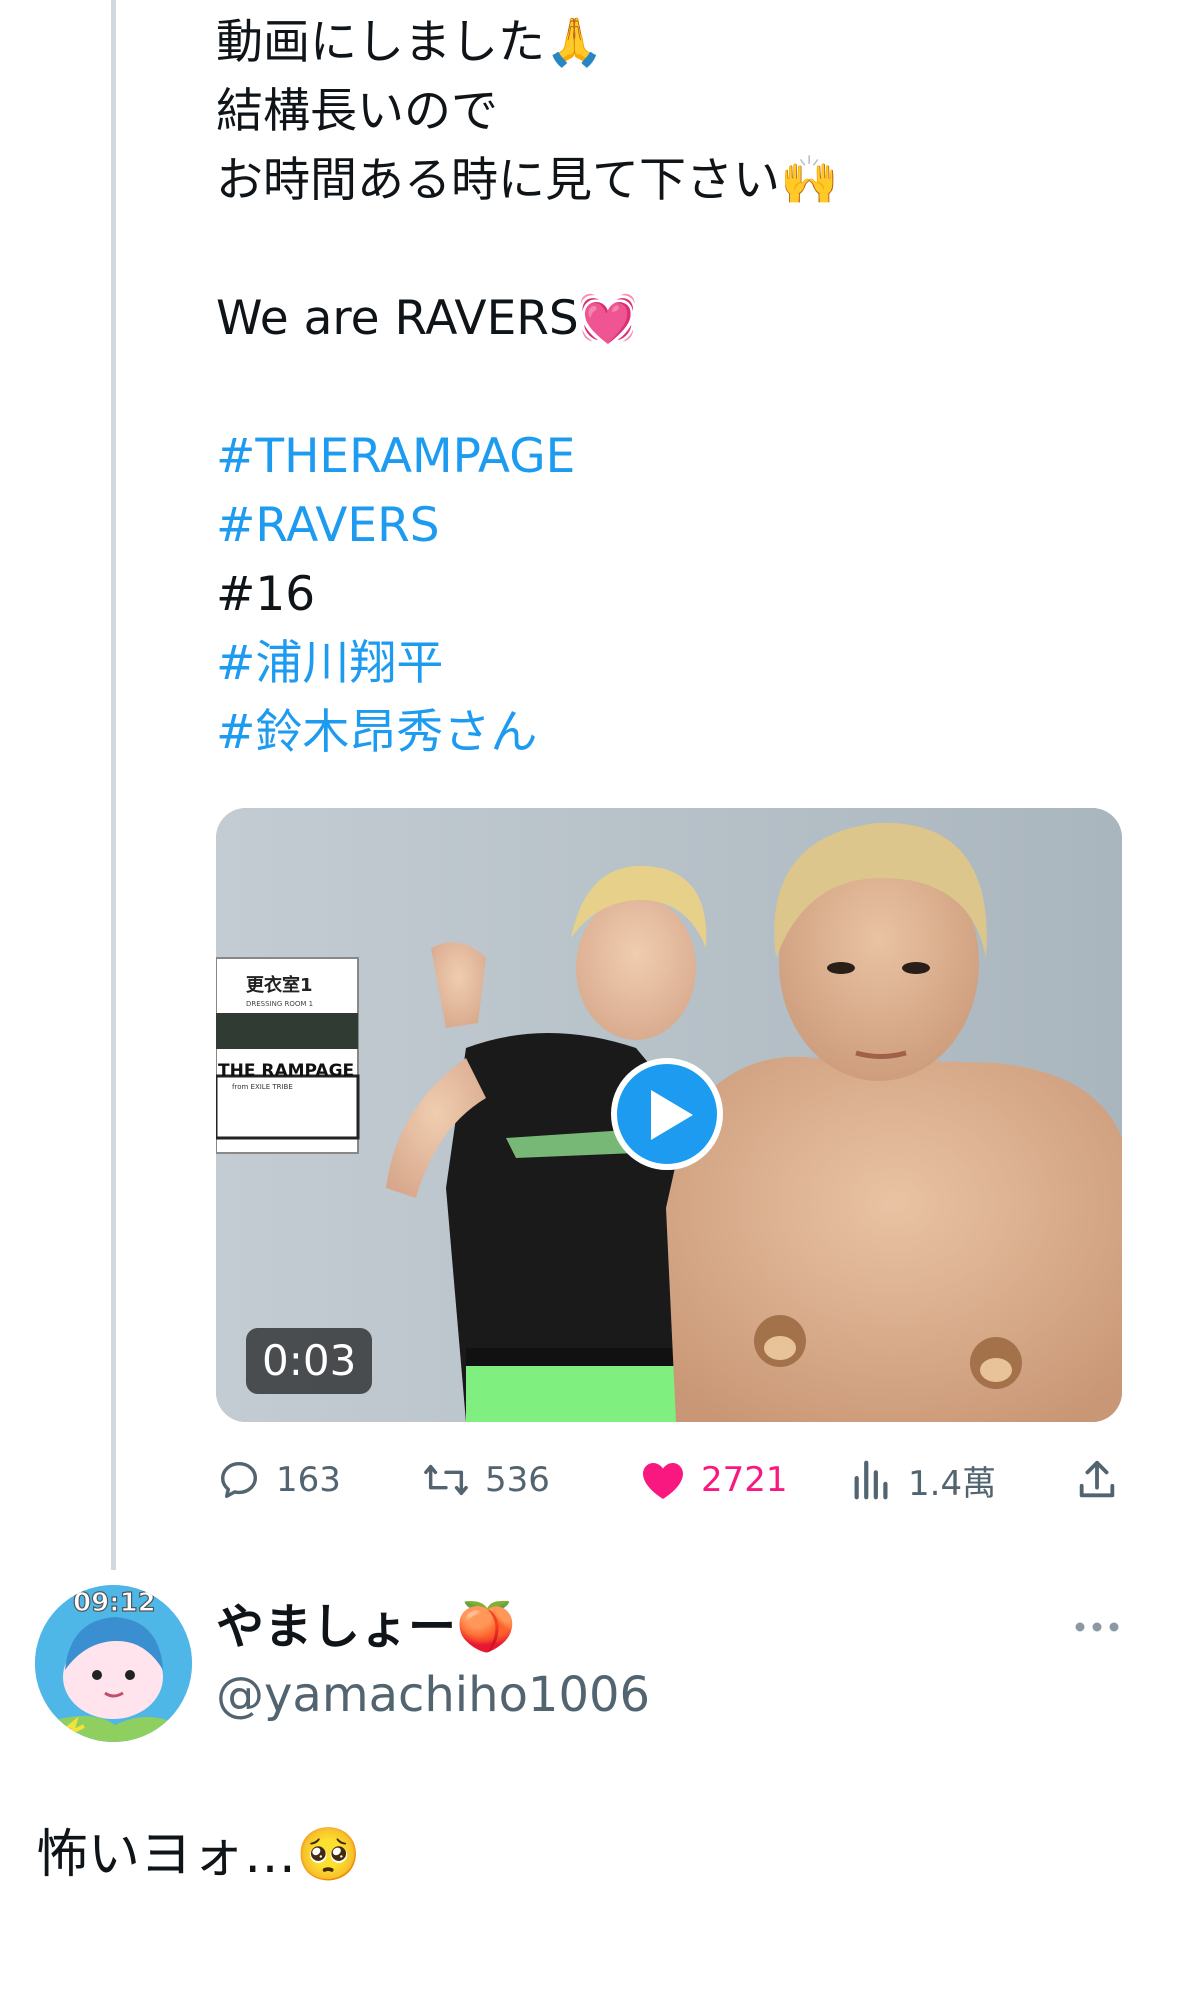  Describe the element at coordinates (663, 1481) in the screenshot. I see `heart-icon` at that location.